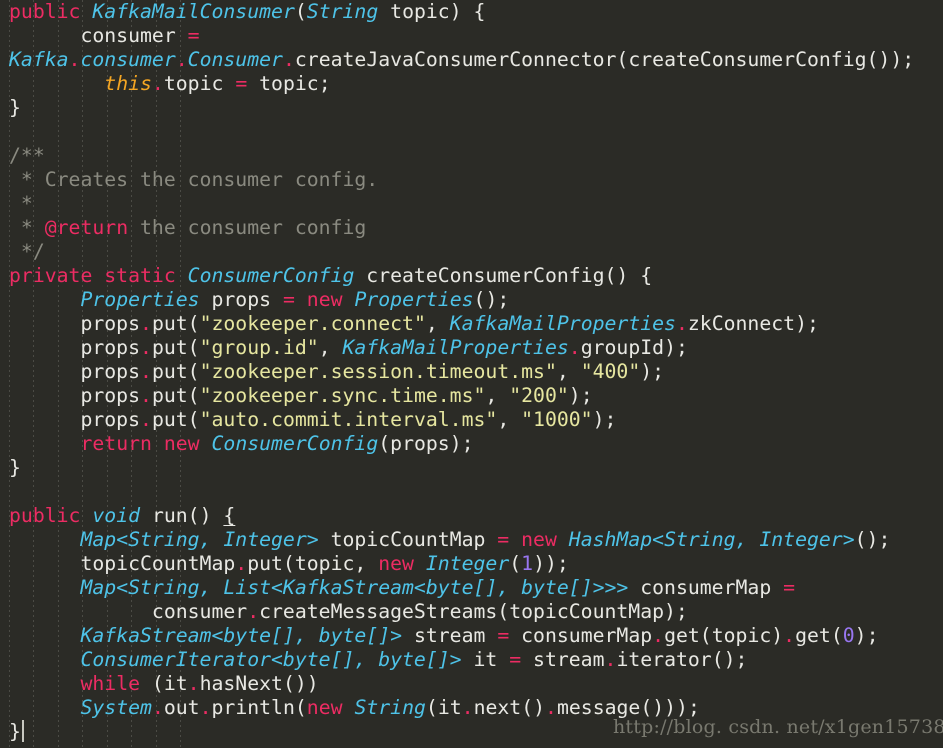  I want to click on text-cursor, so click(22, 731).